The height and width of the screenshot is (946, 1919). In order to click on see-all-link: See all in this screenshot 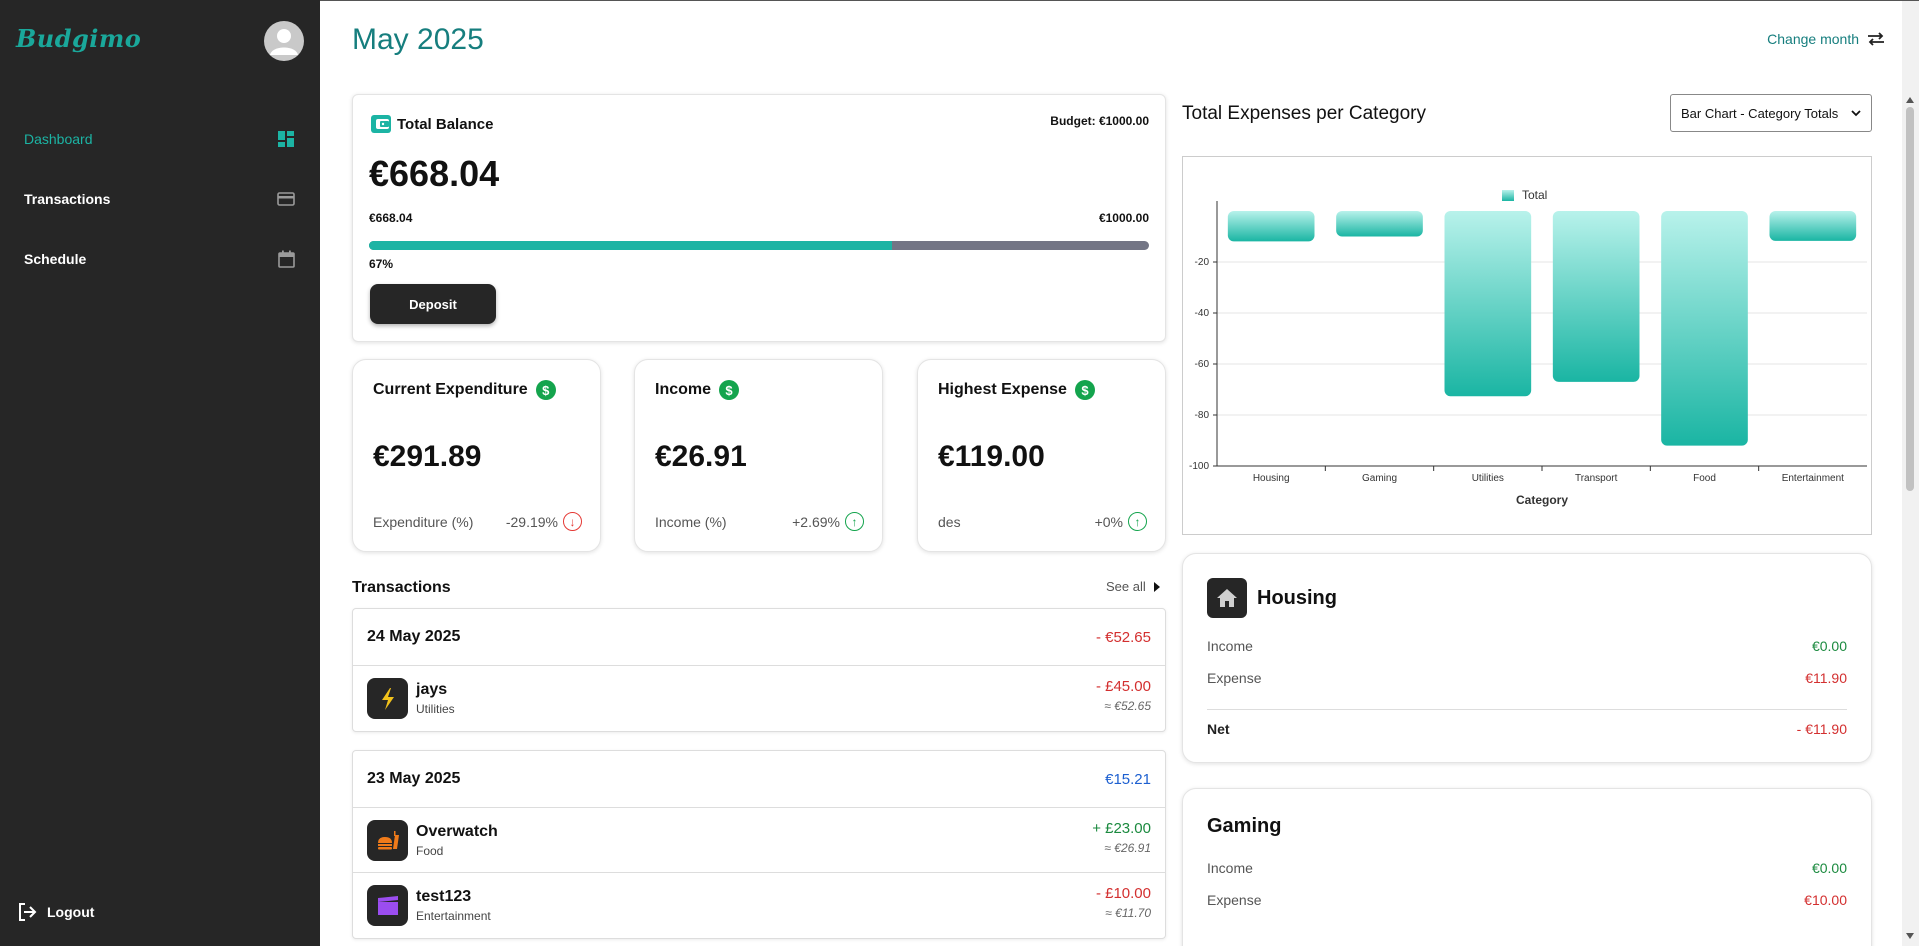, I will do `click(1133, 586)`.